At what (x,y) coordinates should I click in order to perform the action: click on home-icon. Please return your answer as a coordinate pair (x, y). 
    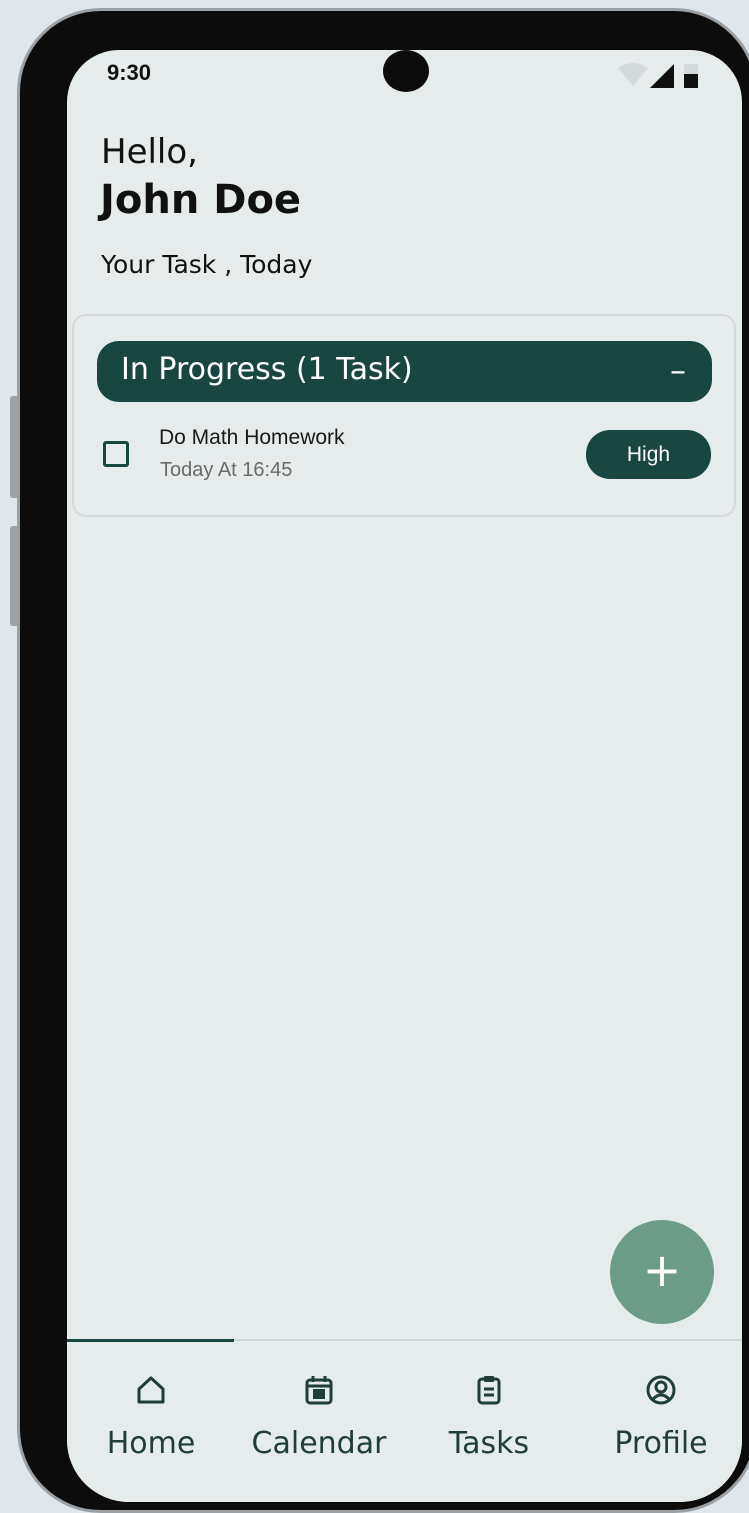
    Looking at the image, I should click on (151, 1390).